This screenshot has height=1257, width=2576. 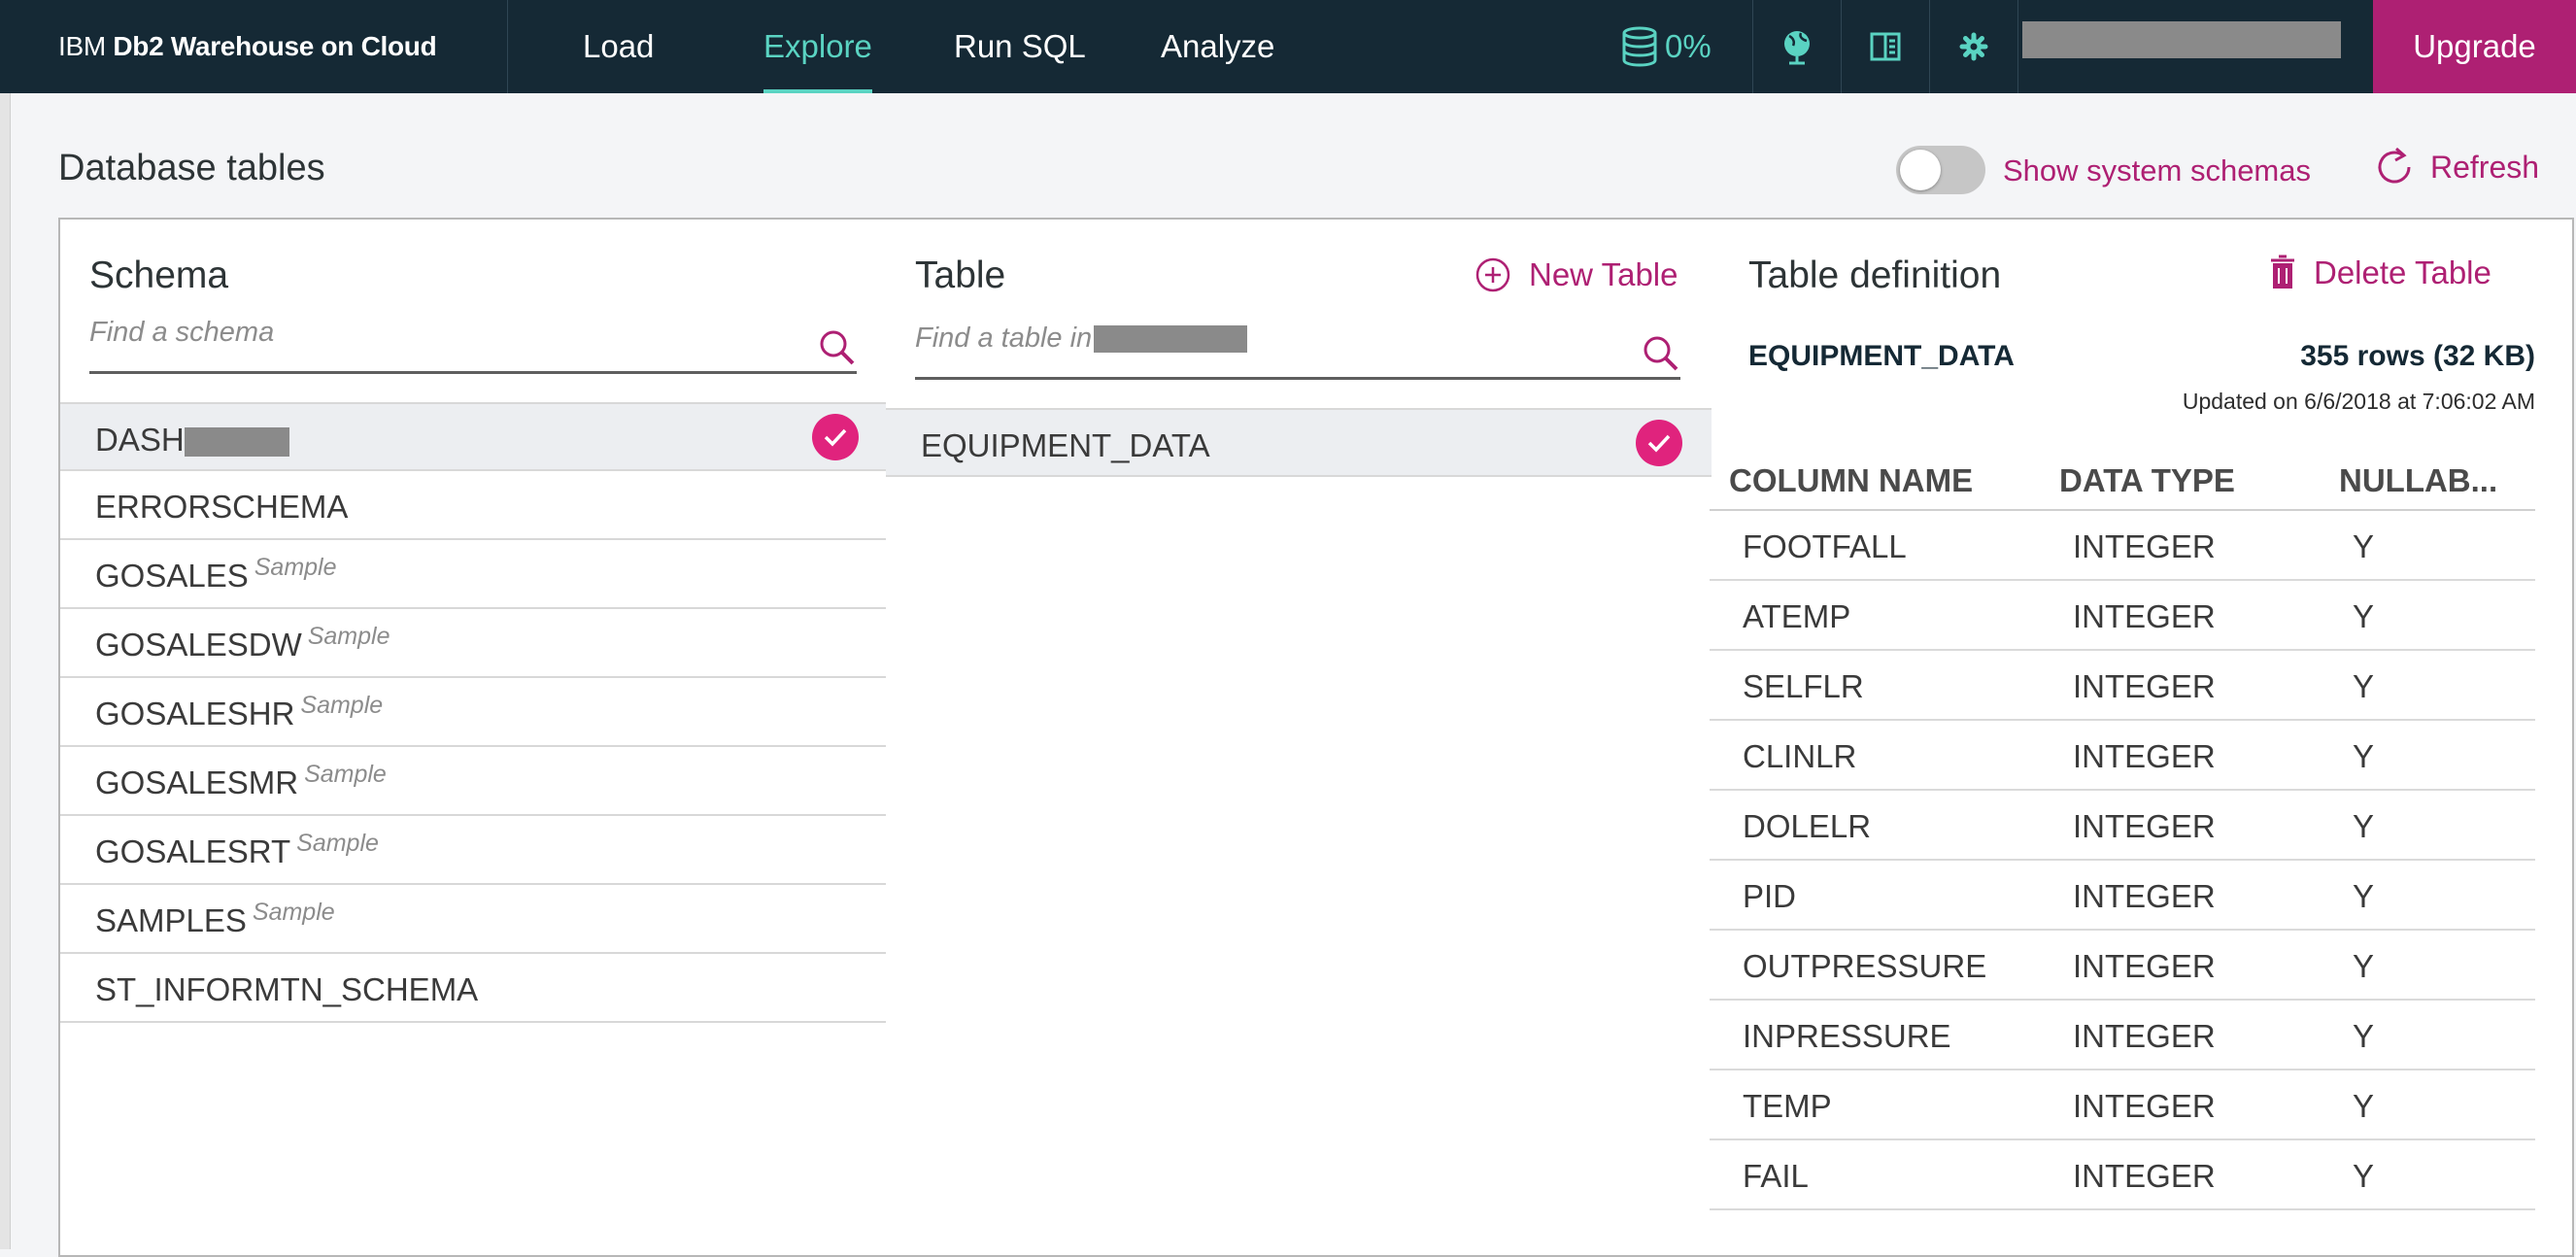 What do you see at coordinates (1920, 170) in the screenshot?
I see `toggle-knob` at bounding box center [1920, 170].